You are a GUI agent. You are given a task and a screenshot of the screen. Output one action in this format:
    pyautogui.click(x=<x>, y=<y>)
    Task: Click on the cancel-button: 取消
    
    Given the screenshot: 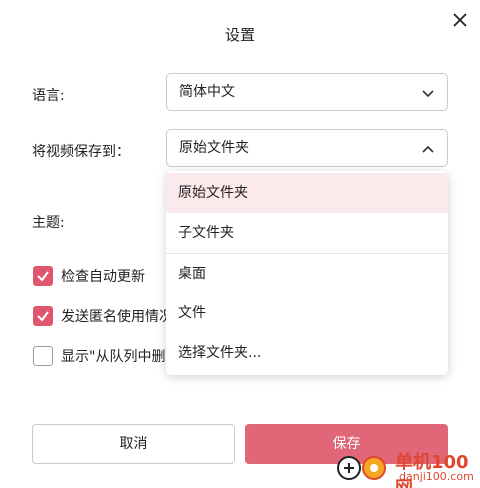 What is the action you would take?
    pyautogui.click(x=133, y=444)
    